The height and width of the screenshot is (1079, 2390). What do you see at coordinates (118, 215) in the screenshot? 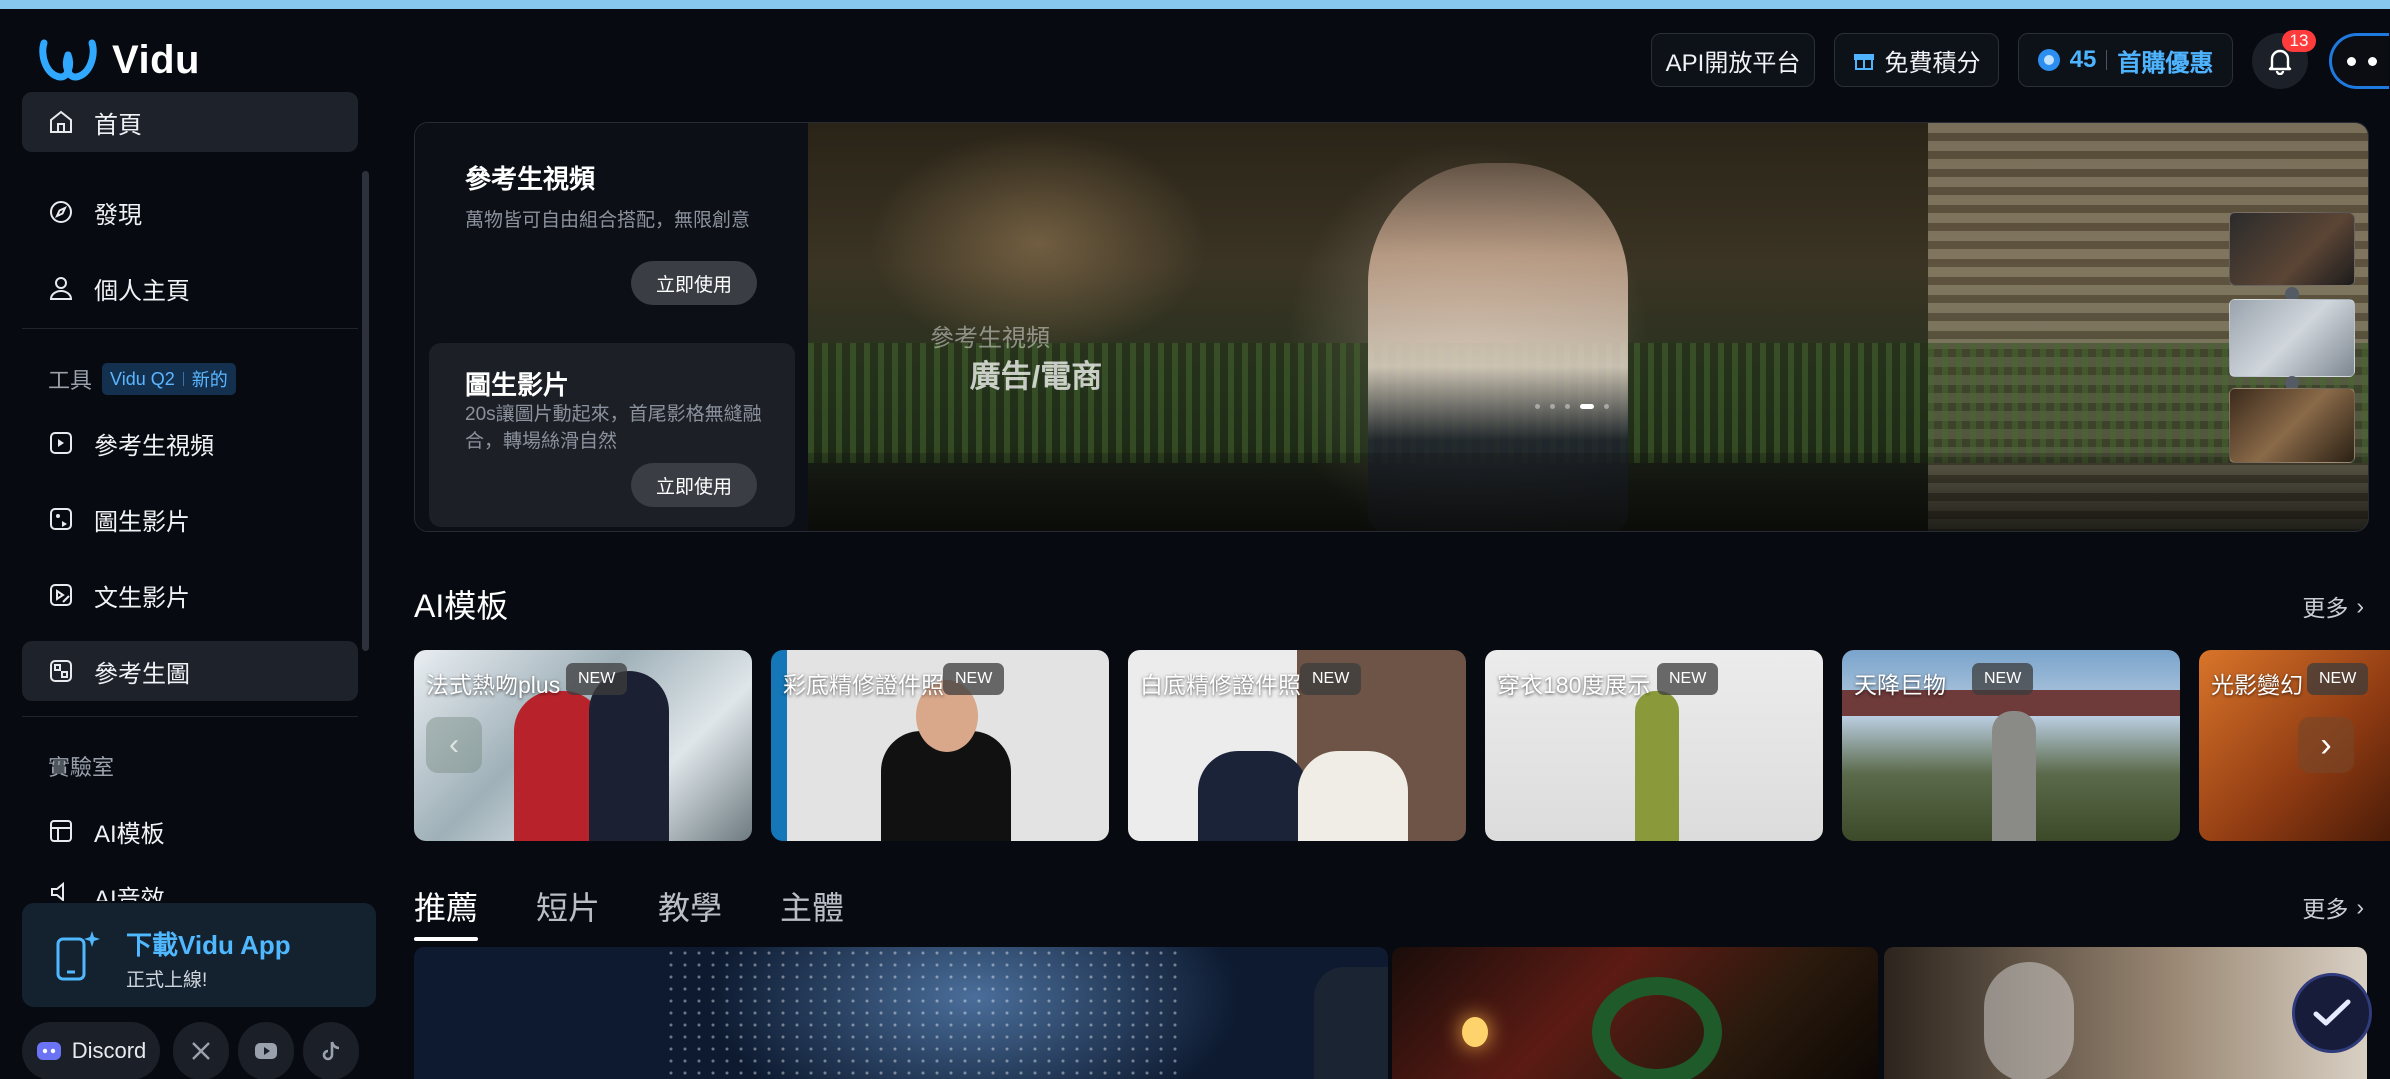
I see `sidebar-item-label: 發現` at bounding box center [118, 215].